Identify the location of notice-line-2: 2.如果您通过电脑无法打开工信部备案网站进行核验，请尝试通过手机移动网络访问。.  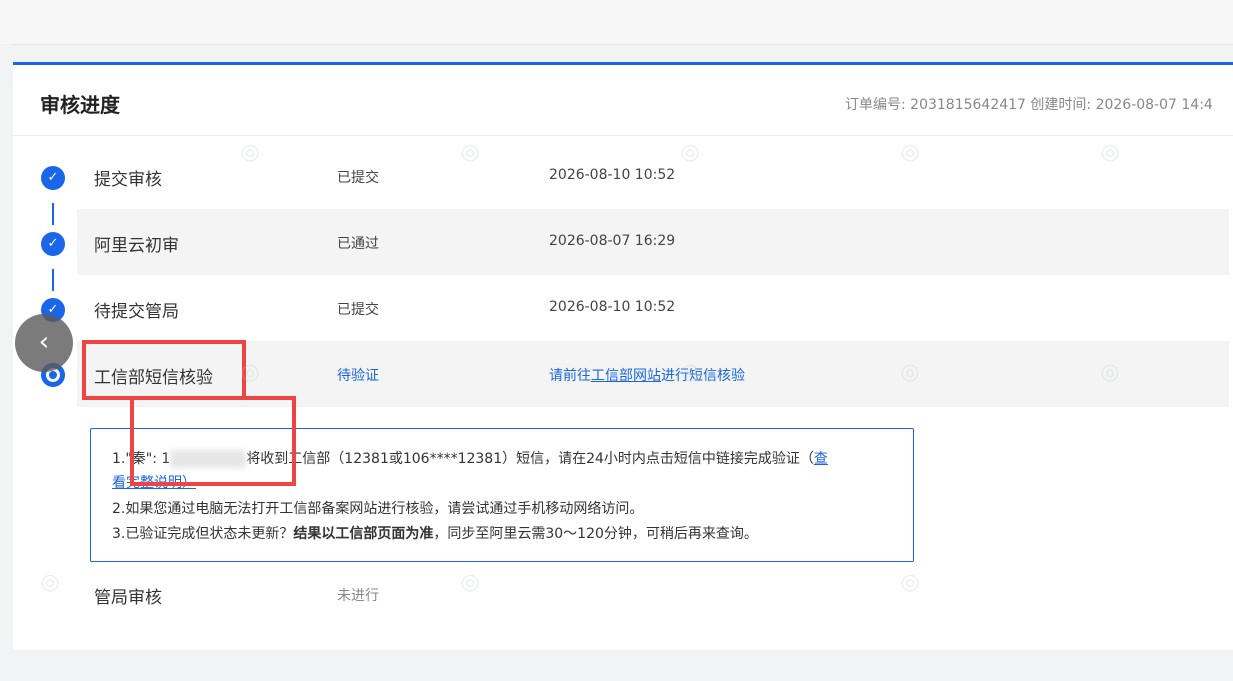
(378, 509).